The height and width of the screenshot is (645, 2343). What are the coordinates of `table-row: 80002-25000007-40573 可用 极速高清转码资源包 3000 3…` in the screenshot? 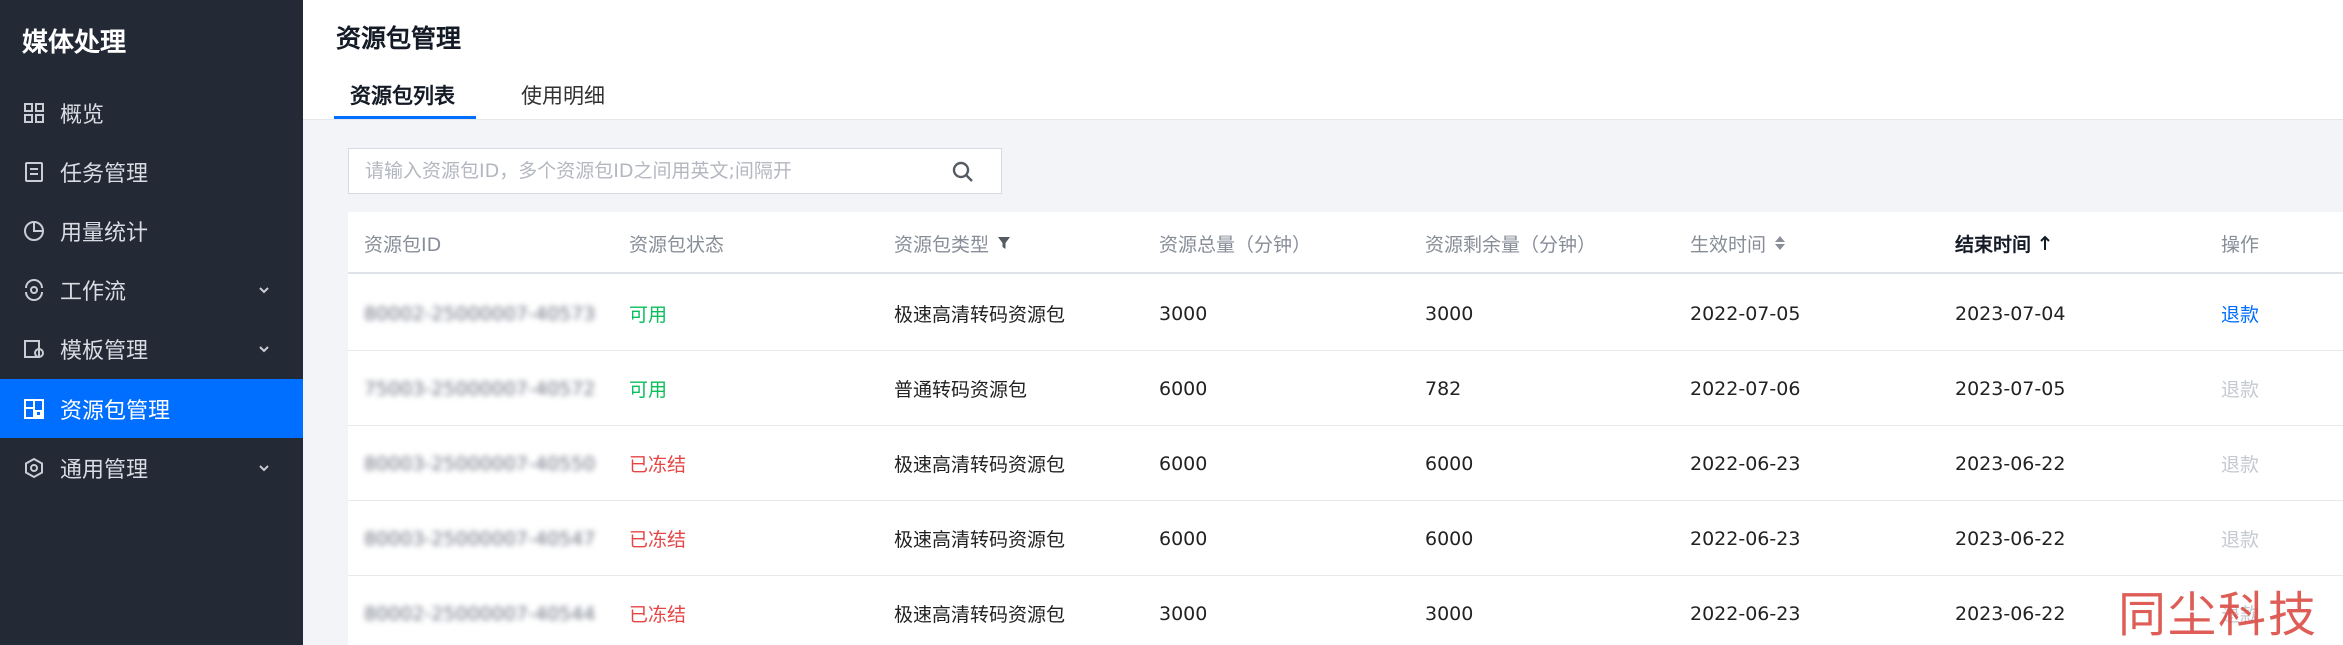 It's located at (1345, 313).